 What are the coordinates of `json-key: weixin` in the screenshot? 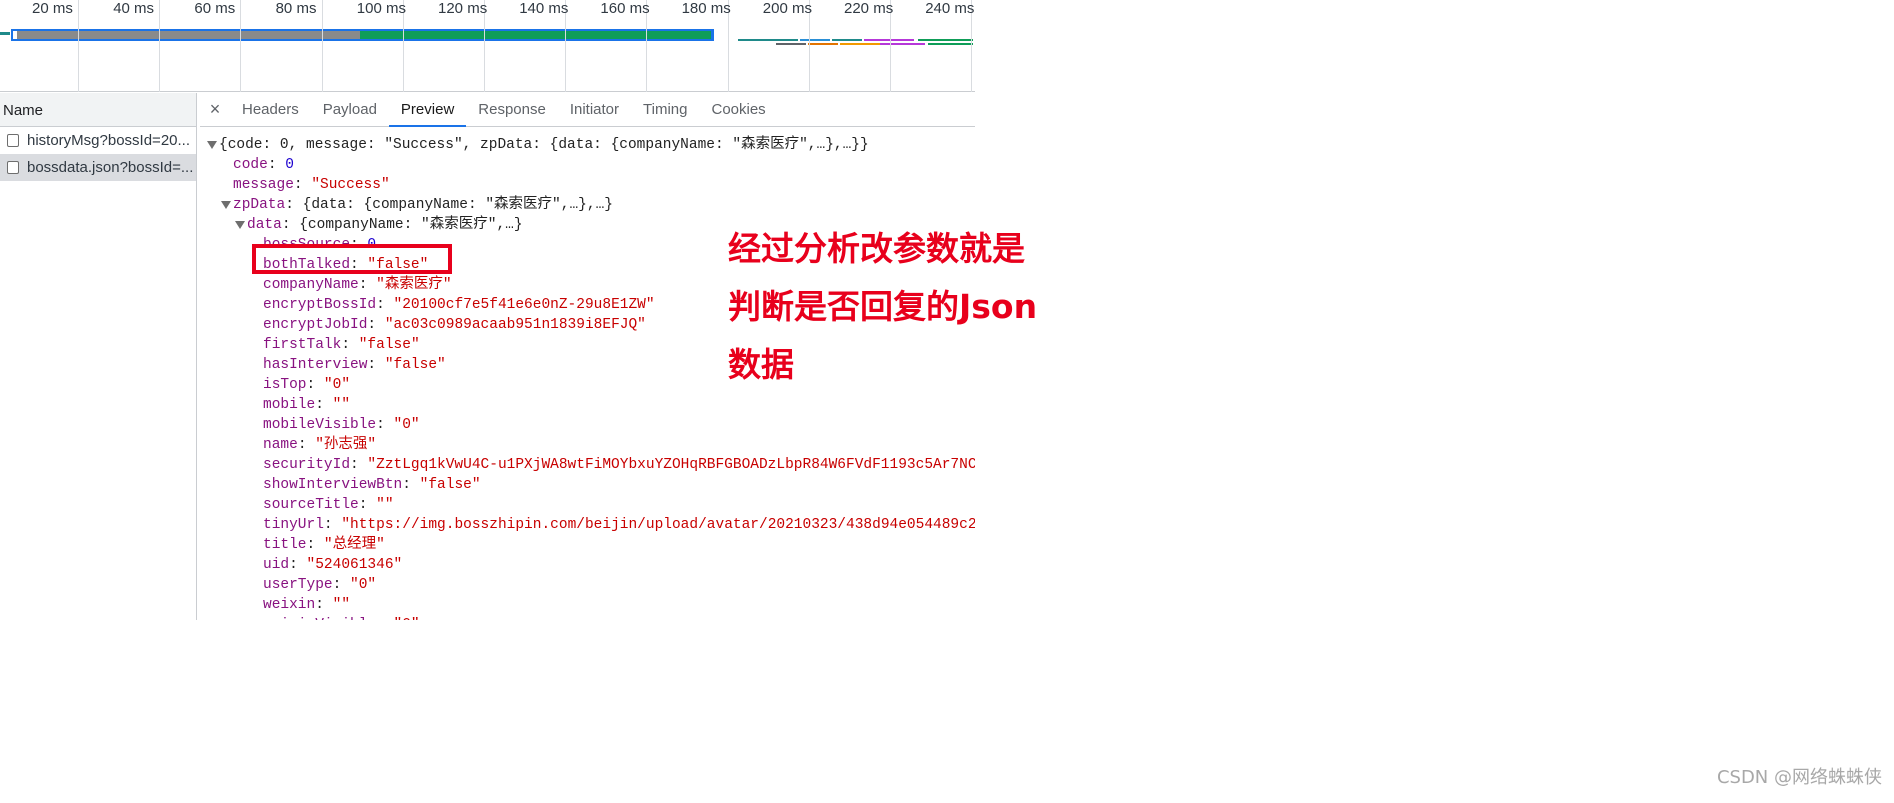 It's located at (289, 605).